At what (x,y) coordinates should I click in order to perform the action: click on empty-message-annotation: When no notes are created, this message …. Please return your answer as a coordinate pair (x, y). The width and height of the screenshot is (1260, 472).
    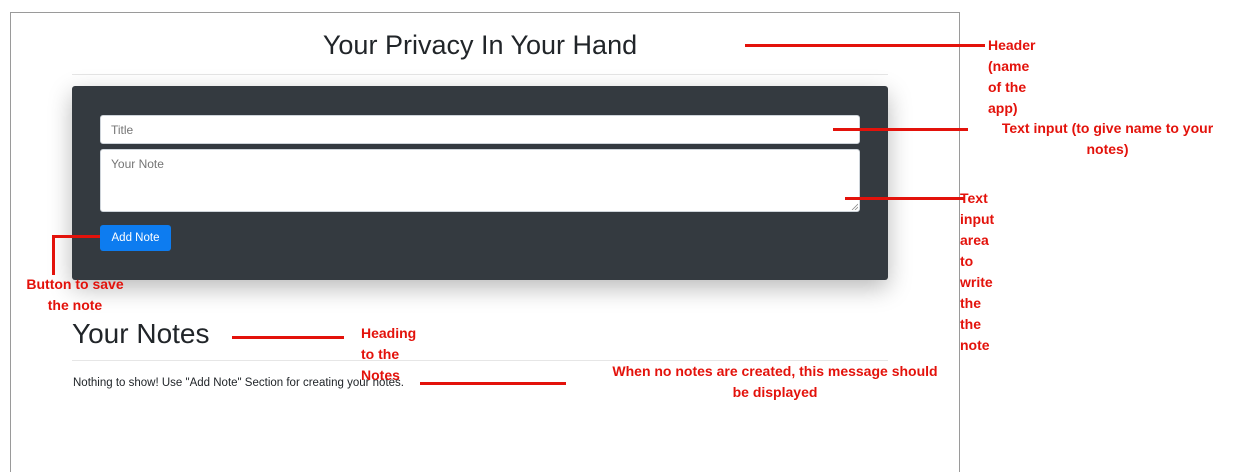
    Looking at the image, I should click on (775, 382).